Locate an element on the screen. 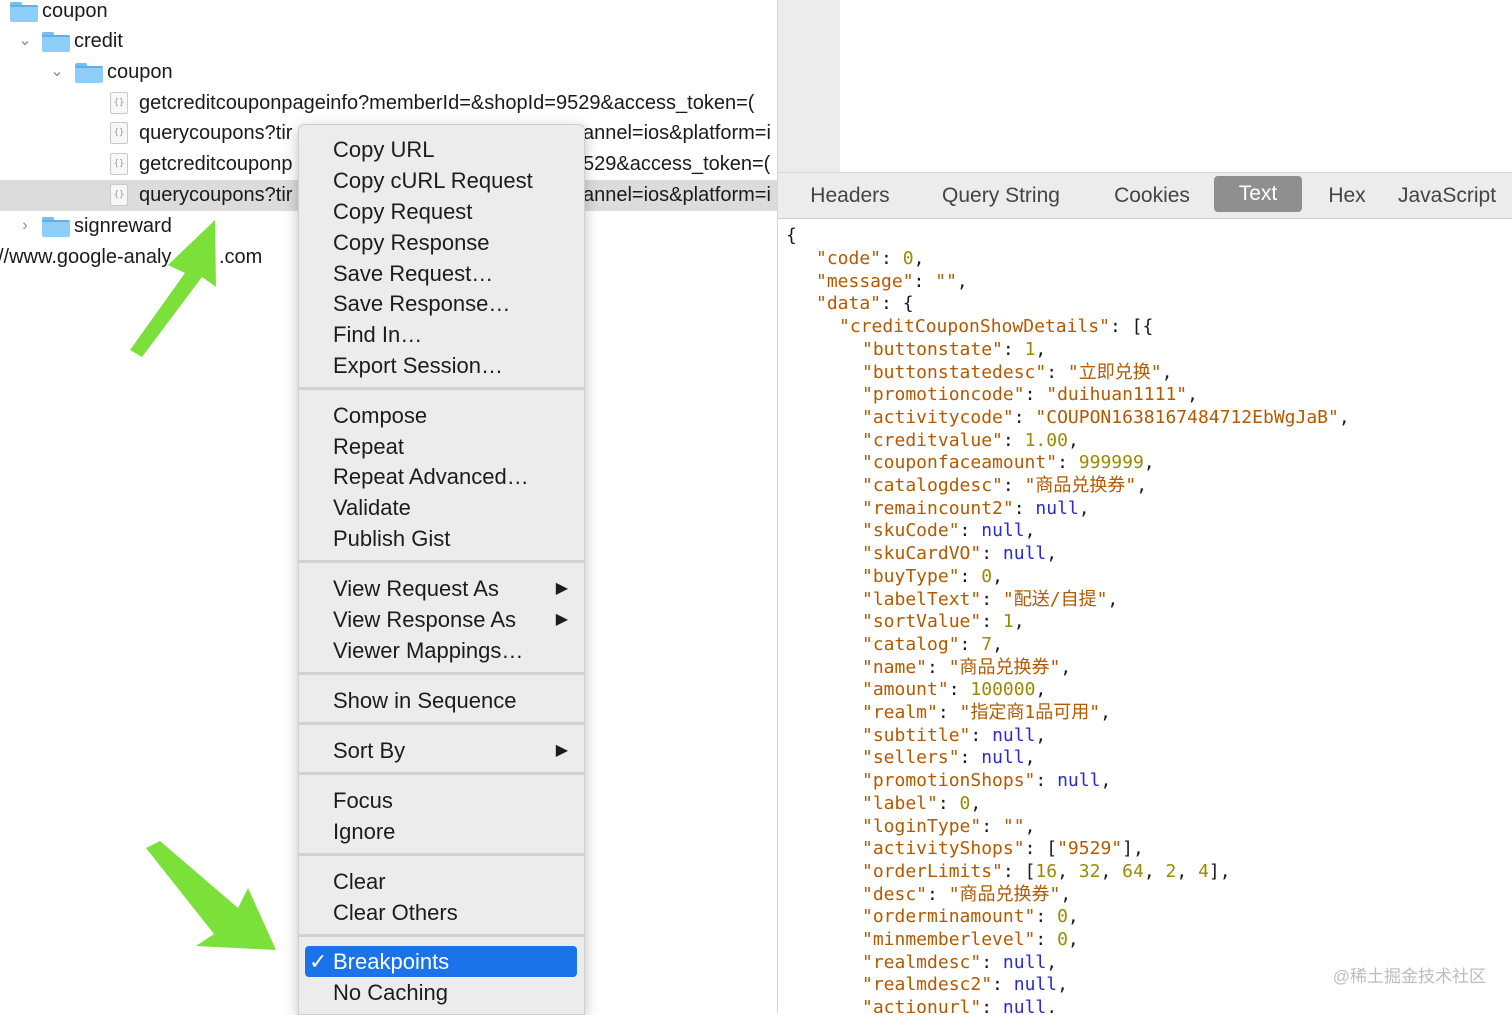 The width and height of the screenshot is (1512, 1015). json-key: "couponfaceamount" is located at coordinates (960, 463).